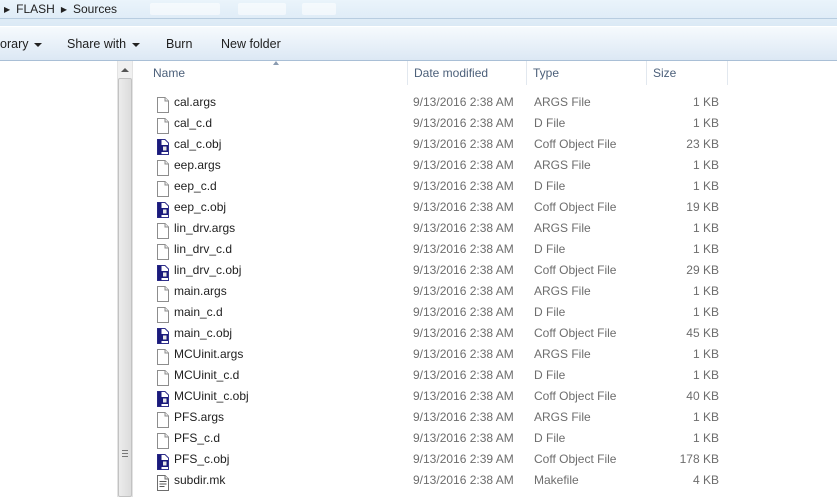 Image resolution: width=837 pixels, height=497 pixels. I want to click on breadcrumb-sources: Sources, so click(95, 9).